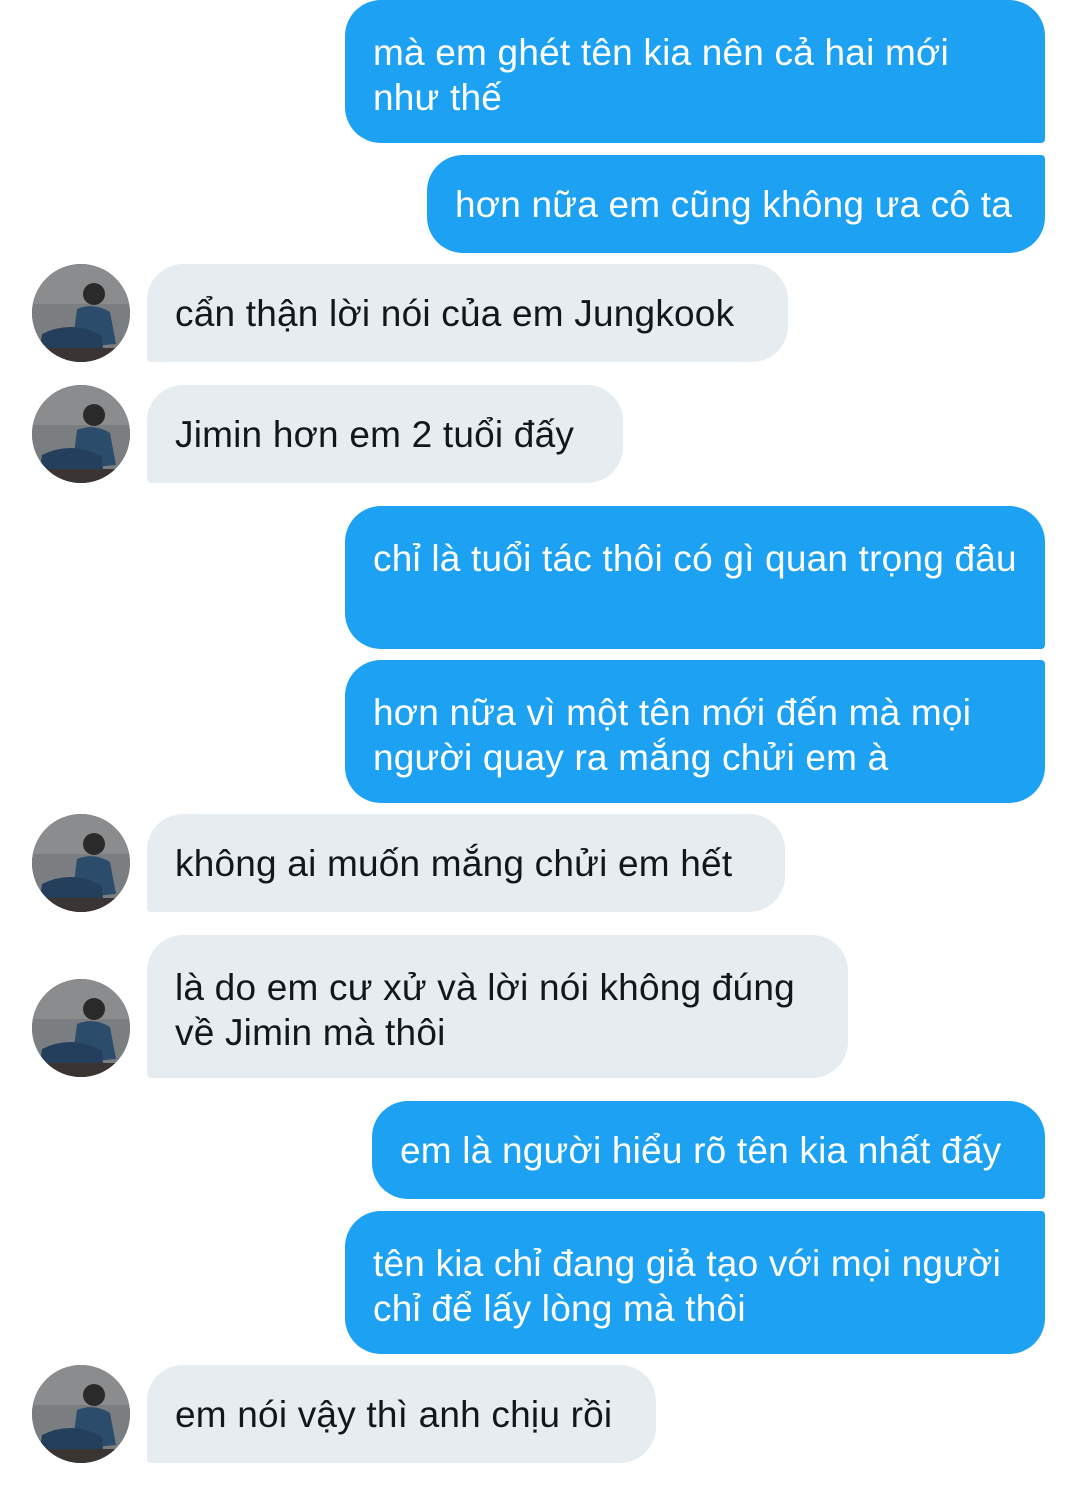 Image resolution: width=1067 pixels, height=1488 pixels. What do you see at coordinates (466, 863) in the screenshot?
I see `received-message: không ai muốn mắng chửi em hết` at bounding box center [466, 863].